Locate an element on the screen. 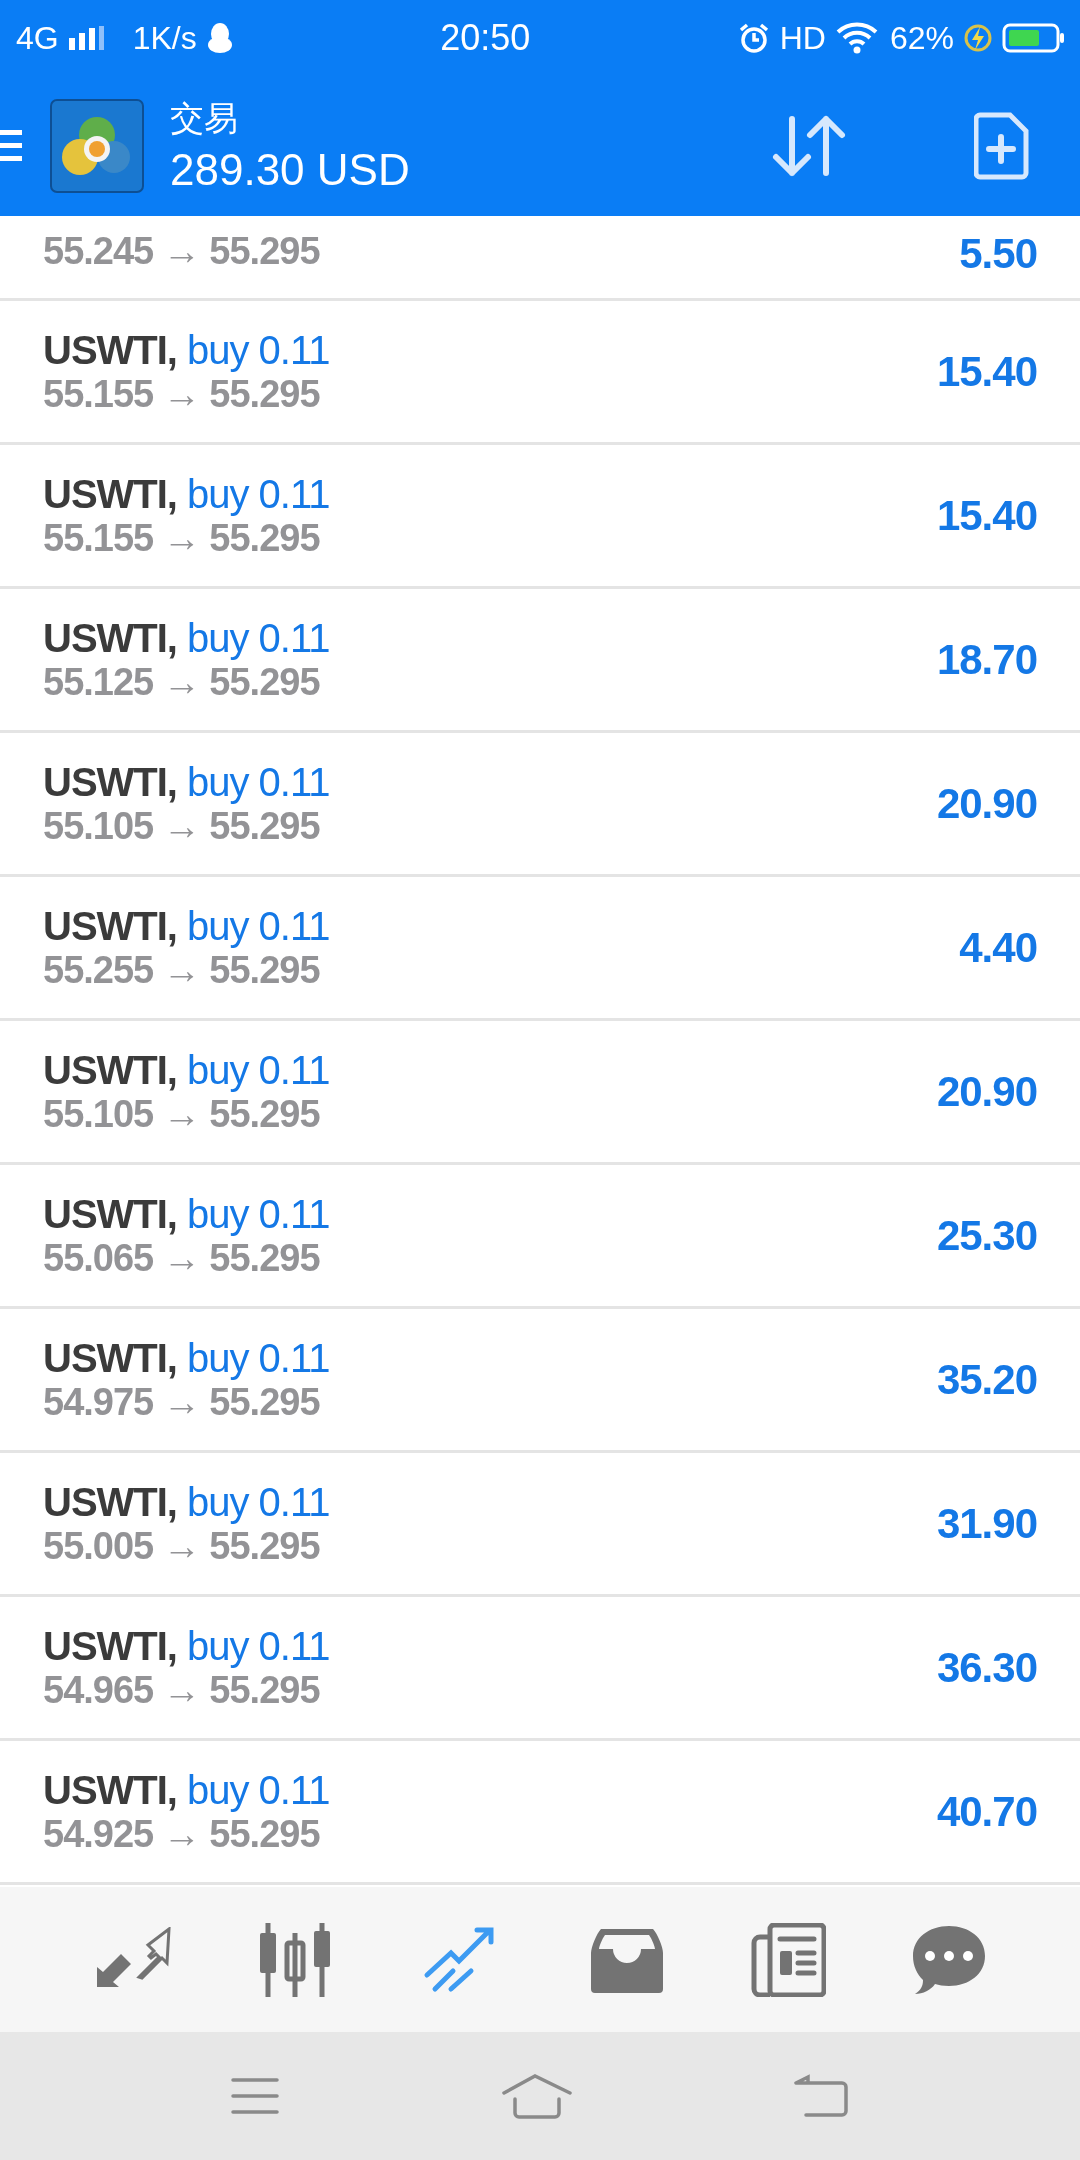  alarm-icon is located at coordinates (753, 38).